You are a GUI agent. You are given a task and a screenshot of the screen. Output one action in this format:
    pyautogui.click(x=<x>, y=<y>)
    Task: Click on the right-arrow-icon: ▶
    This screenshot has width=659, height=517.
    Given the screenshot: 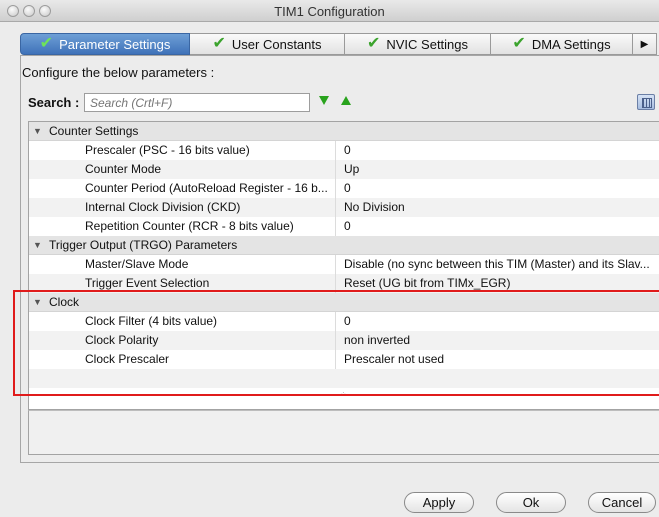 What is the action you would take?
    pyautogui.click(x=644, y=44)
    